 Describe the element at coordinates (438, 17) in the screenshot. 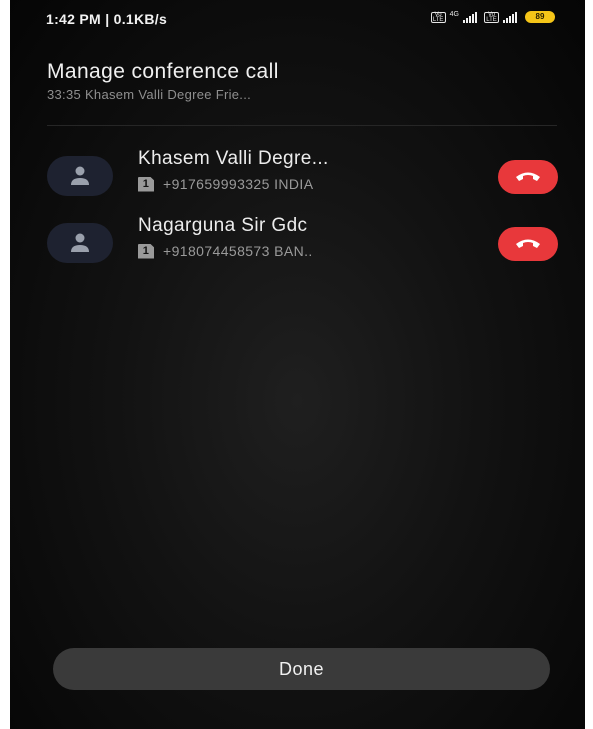

I see `volte-icon: Vo LTE` at that location.